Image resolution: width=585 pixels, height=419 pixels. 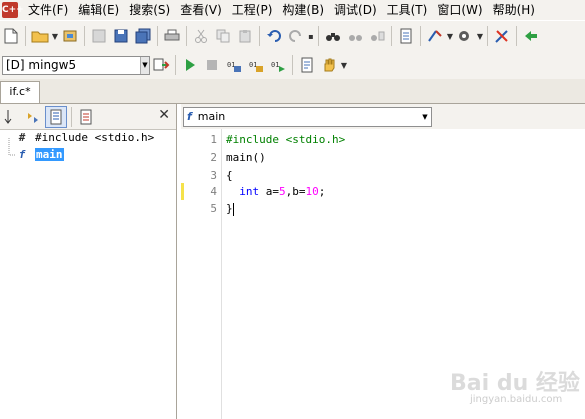 I want to click on hand-dropdown-icon: ▼, so click(x=344, y=65).